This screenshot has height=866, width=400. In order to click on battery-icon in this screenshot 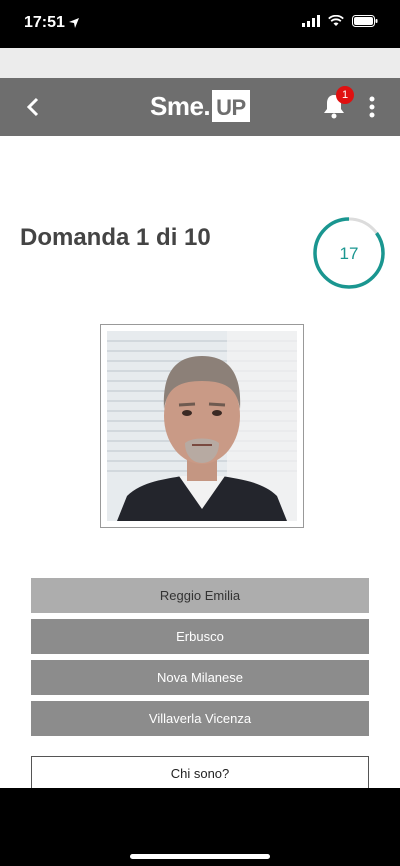, I will do `click(365, 23)`.